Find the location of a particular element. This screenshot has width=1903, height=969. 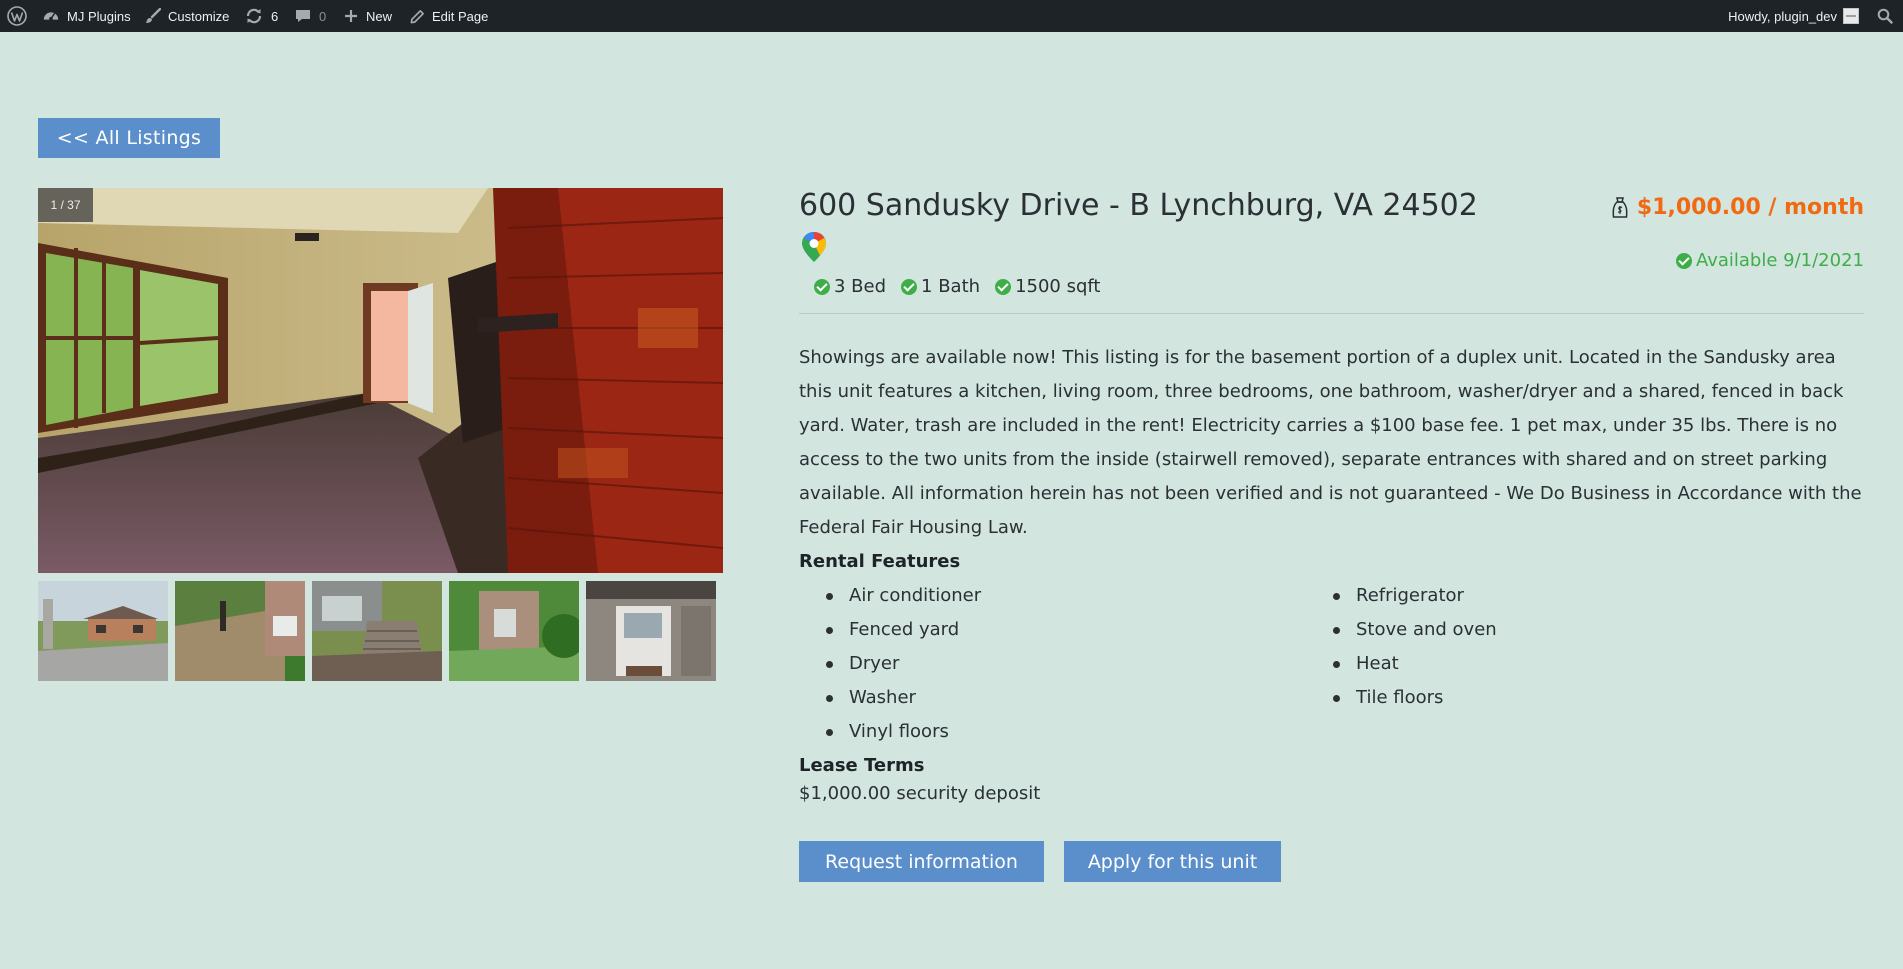

money-bag-icon is located at coordinates (1620, 207).